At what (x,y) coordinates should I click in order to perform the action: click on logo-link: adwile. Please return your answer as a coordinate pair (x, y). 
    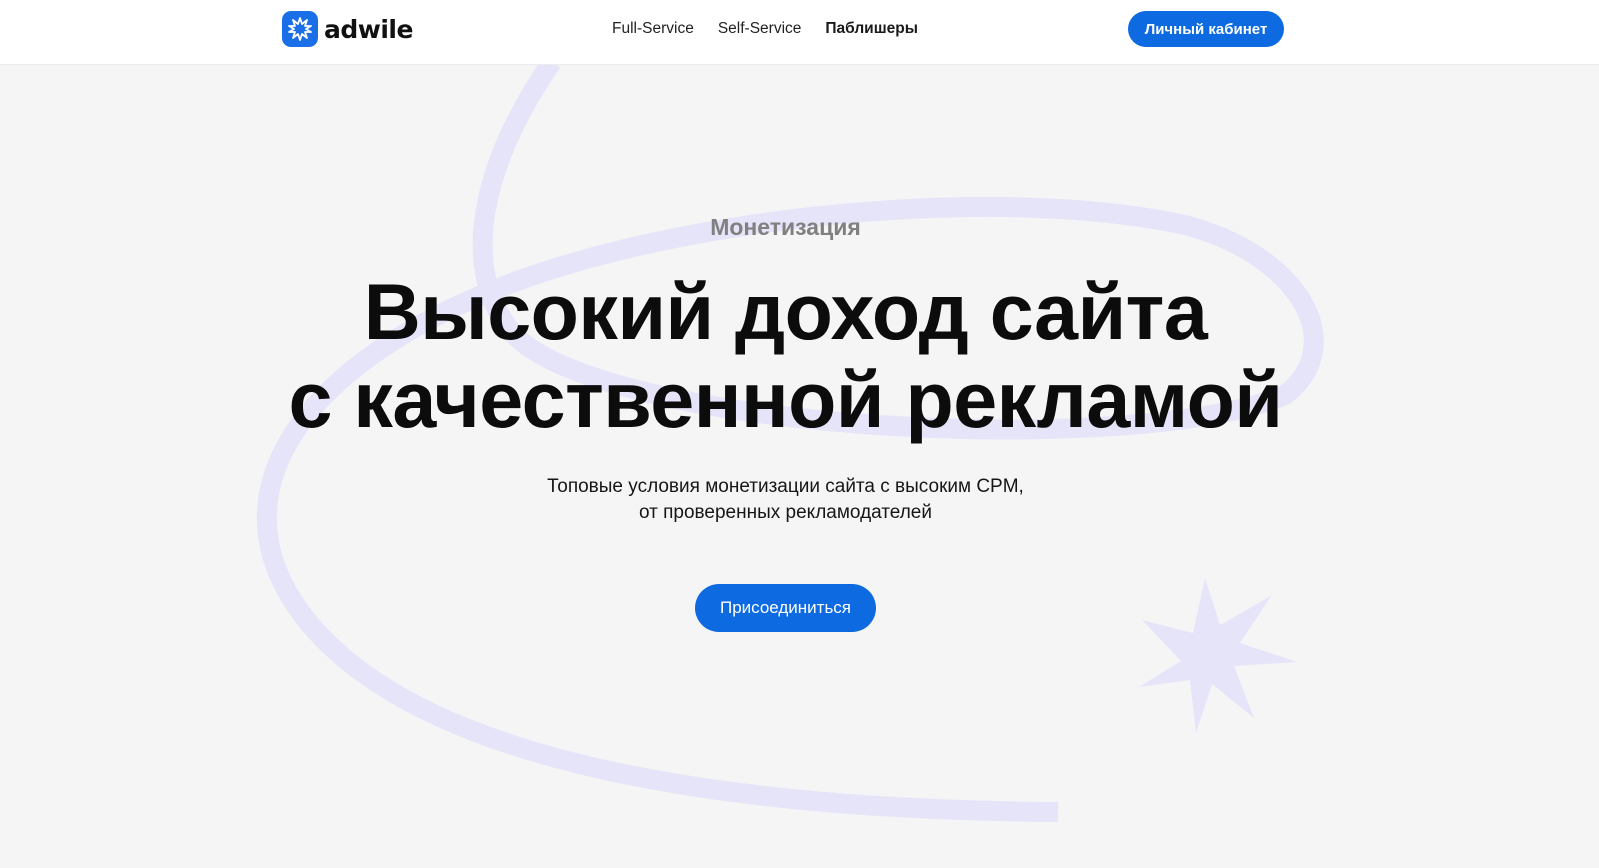
    Looking at the image, I should click on (347, 29).